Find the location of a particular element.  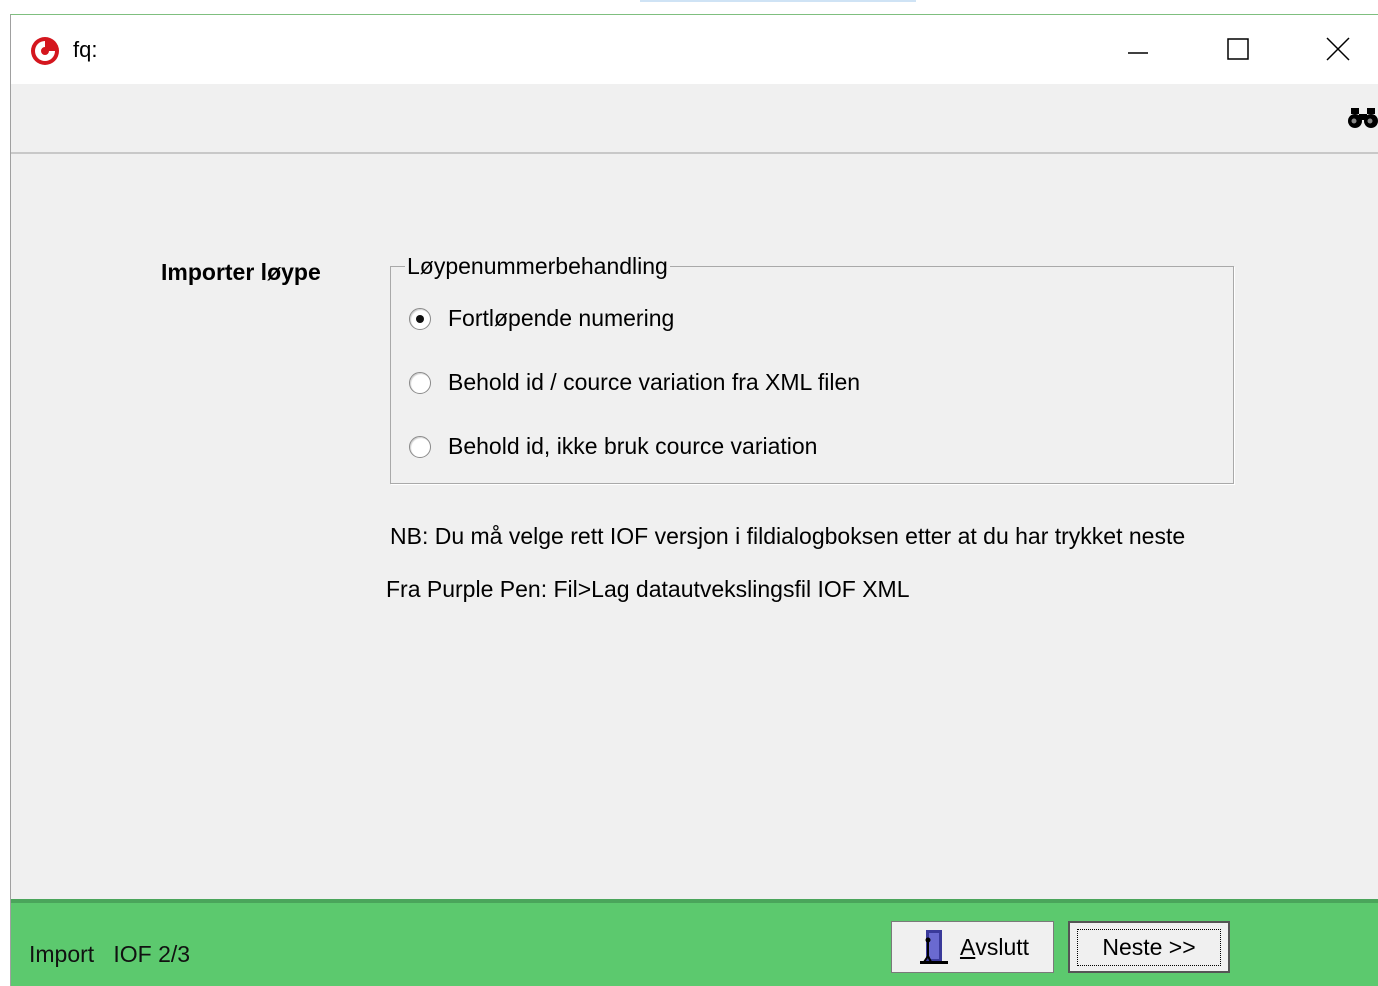

radio-option-keep-id-no-variation: Behold id, ikke bruk cource variation is located at coordinates (613, 446).